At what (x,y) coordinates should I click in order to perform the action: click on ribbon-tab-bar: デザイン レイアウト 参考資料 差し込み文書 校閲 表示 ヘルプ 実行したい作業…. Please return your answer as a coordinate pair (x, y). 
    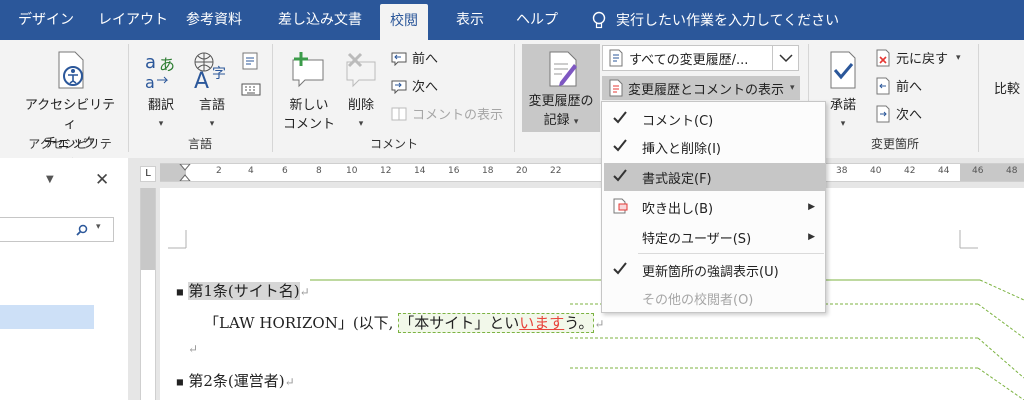
    Looking at the image, I should click on (512, 20).